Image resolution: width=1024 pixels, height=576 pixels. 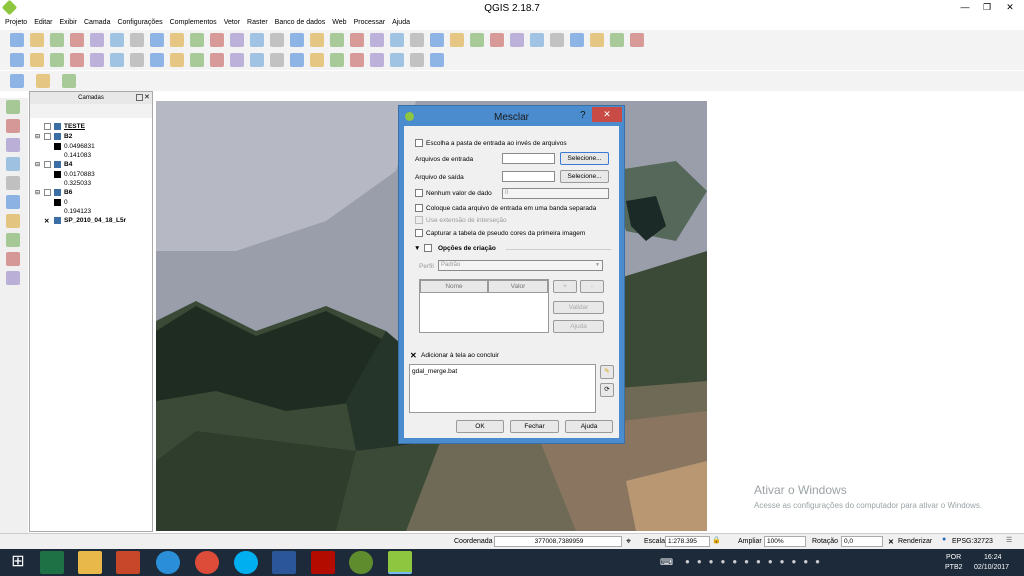 I want to click on input-files-field, so click(x=528, y=158).